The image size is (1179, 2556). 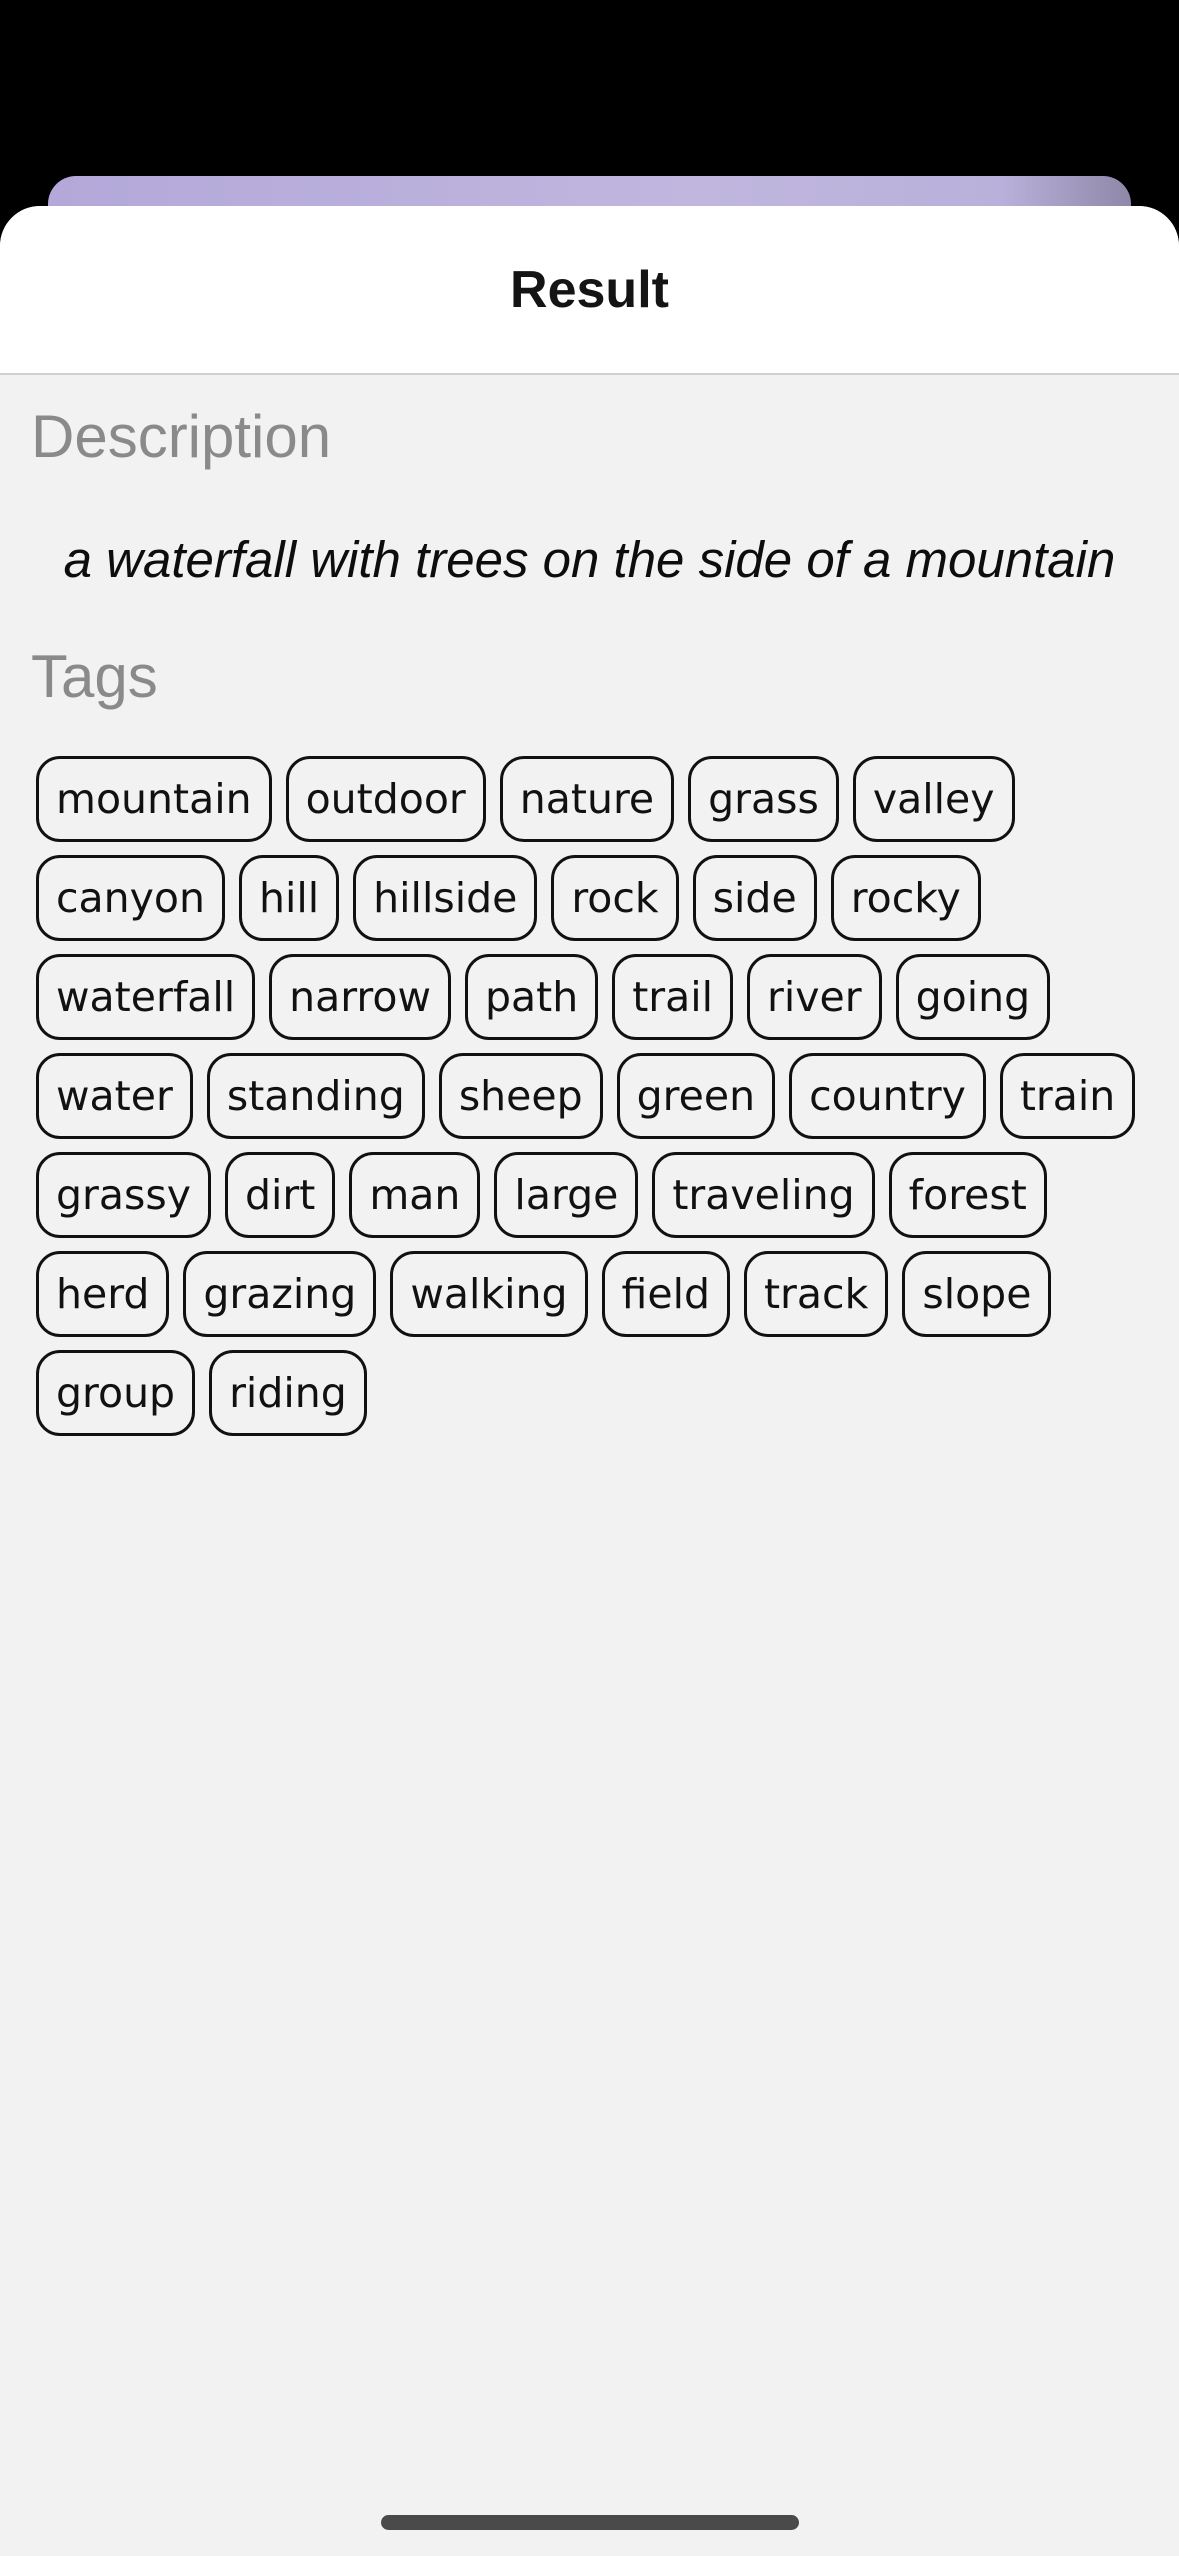 What do you see at coordinates (887, 1096) in the screenshot?
I see `tag-chip: country` at bounding box center [887, 1096].